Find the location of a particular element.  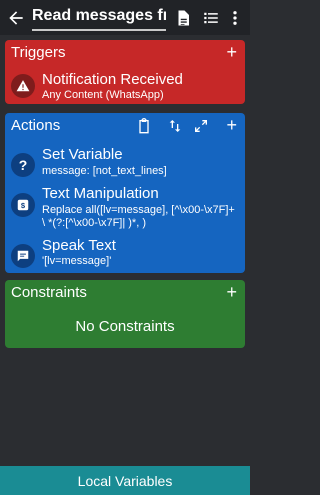

more-vertical-icon is located at coordinates (235, 18).